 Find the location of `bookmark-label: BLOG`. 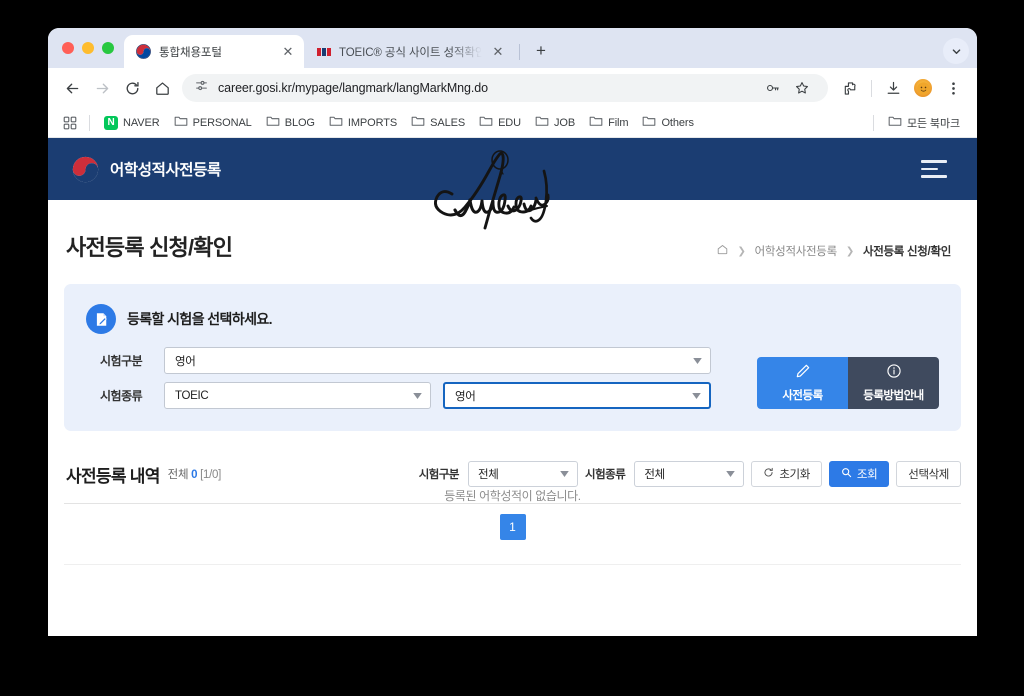

bookmark-label: BLOG is located at coordinates (299, 122).